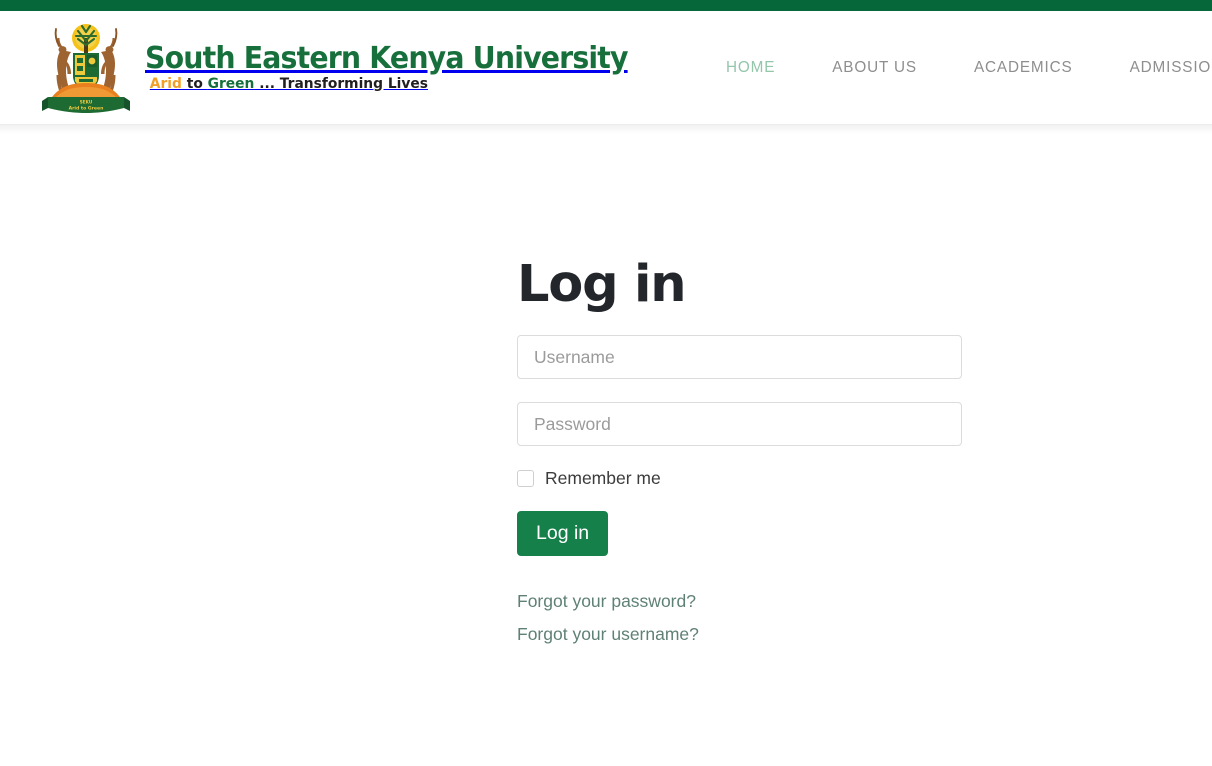  I want to click on nav-item-academics: ACADEMICS, so click(1024, 68).